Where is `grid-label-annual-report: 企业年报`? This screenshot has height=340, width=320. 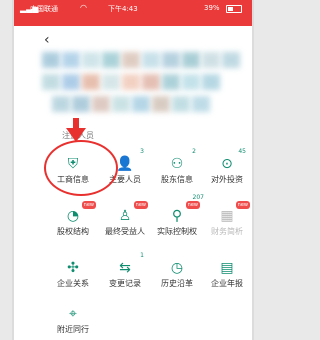 grid-label-annual-report: 企业年报 is located at coordinates (227, 283).